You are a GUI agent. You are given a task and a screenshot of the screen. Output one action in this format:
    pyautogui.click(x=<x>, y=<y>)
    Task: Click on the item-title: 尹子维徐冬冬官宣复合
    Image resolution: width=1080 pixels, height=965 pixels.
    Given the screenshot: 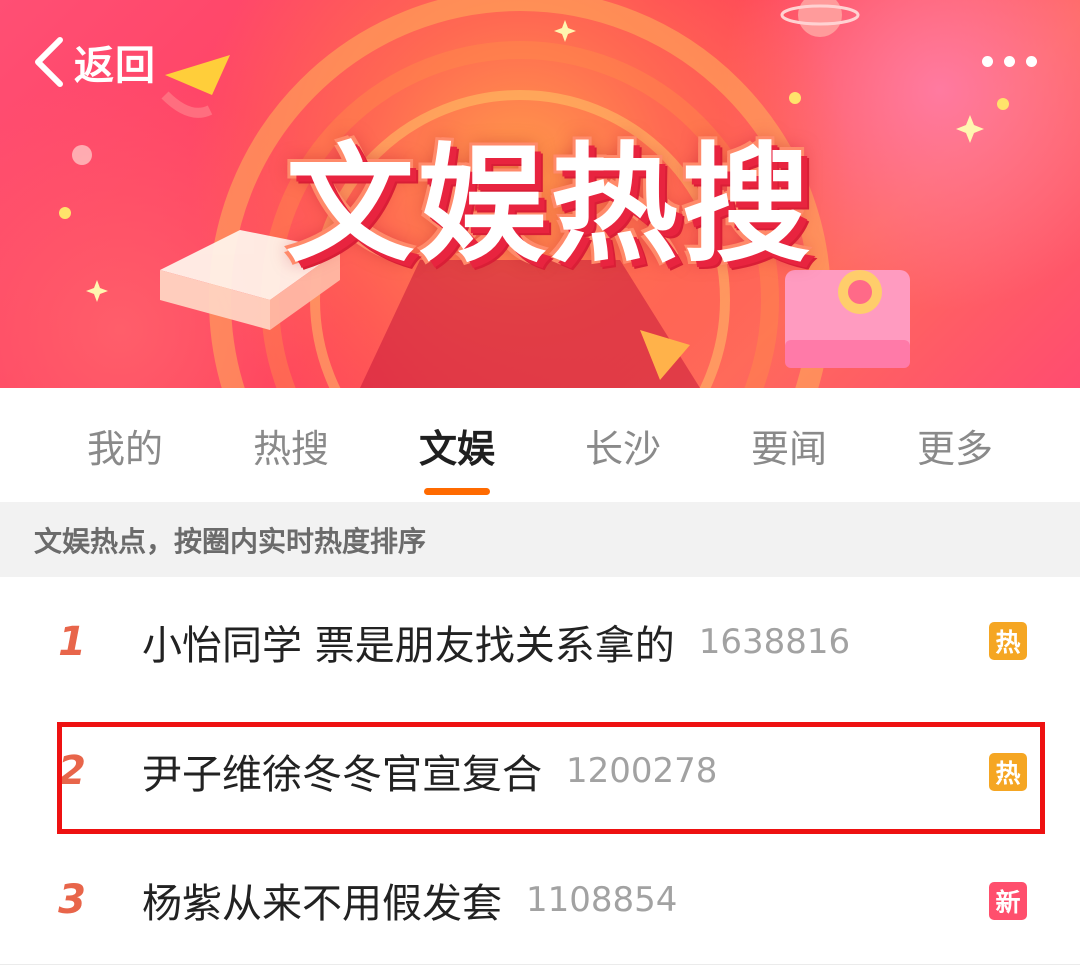 What is the action you would take?
    pyautogui.click(x=342, y=774)
    